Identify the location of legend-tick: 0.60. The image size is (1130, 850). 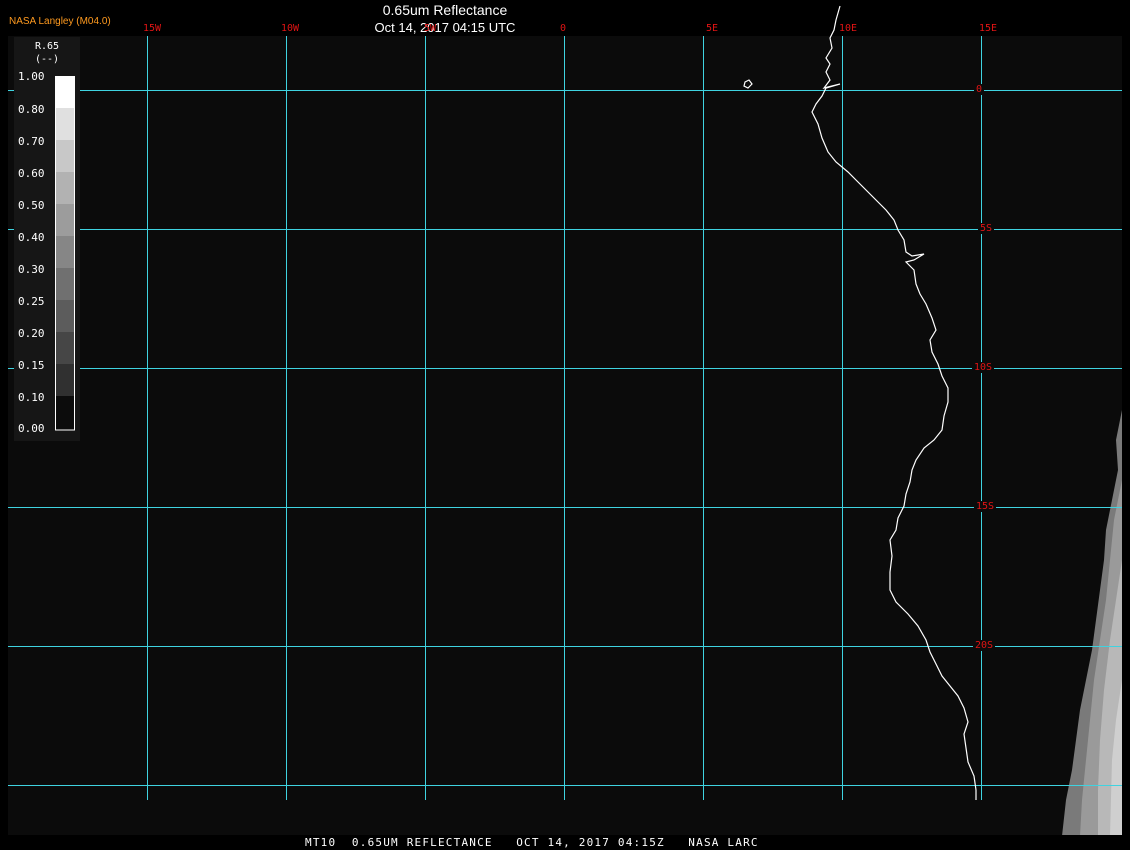
(31, 173).